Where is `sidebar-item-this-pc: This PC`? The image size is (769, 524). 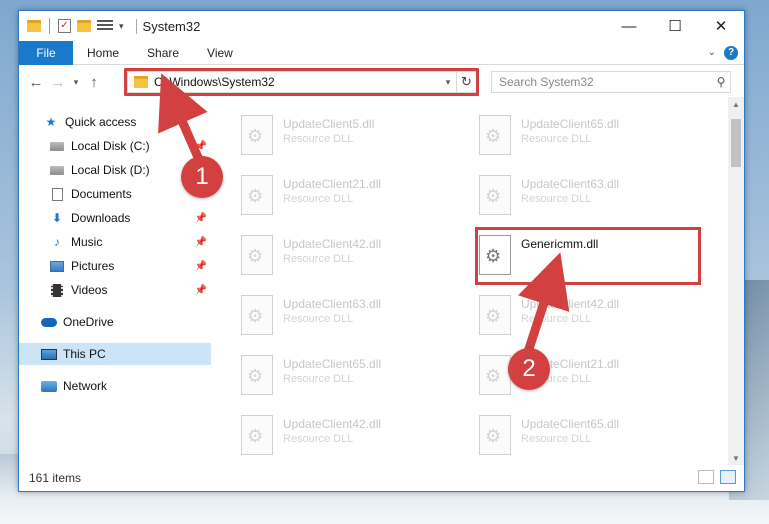 sidebar-item-this-pc: This PC is located at coordinates (115, 354).